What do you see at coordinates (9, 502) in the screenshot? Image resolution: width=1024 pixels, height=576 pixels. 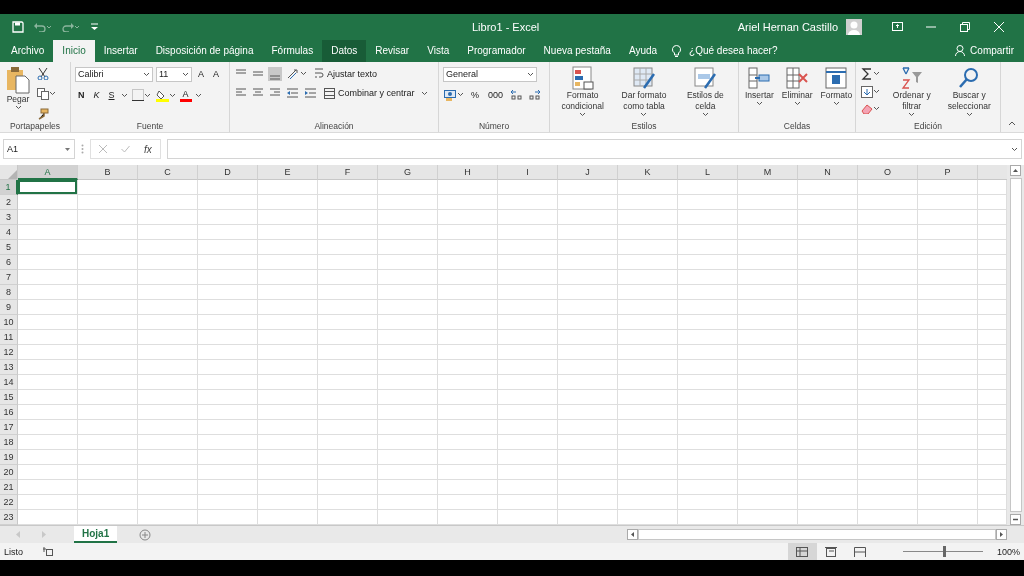 I see `row-header: 22` at bounding box center [9, 502].